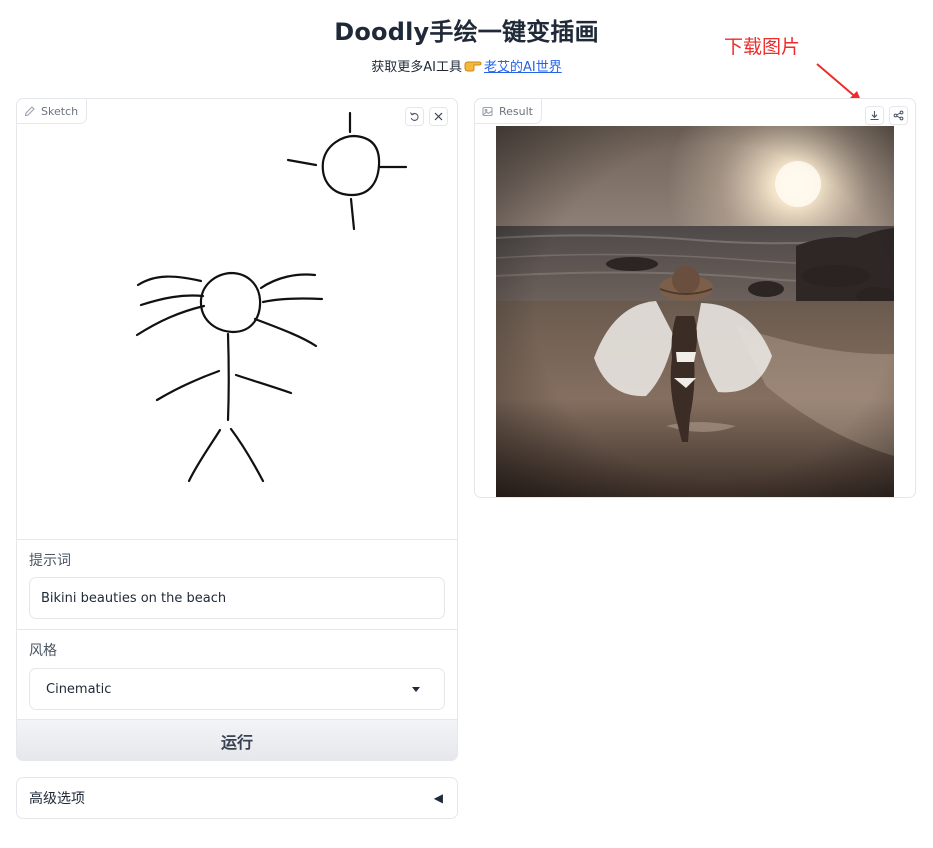 The image size is (933, 848). Describe the element at coordinates (762, 47) in the screenshot. I see `download-annotation: 下载图片` at that location.